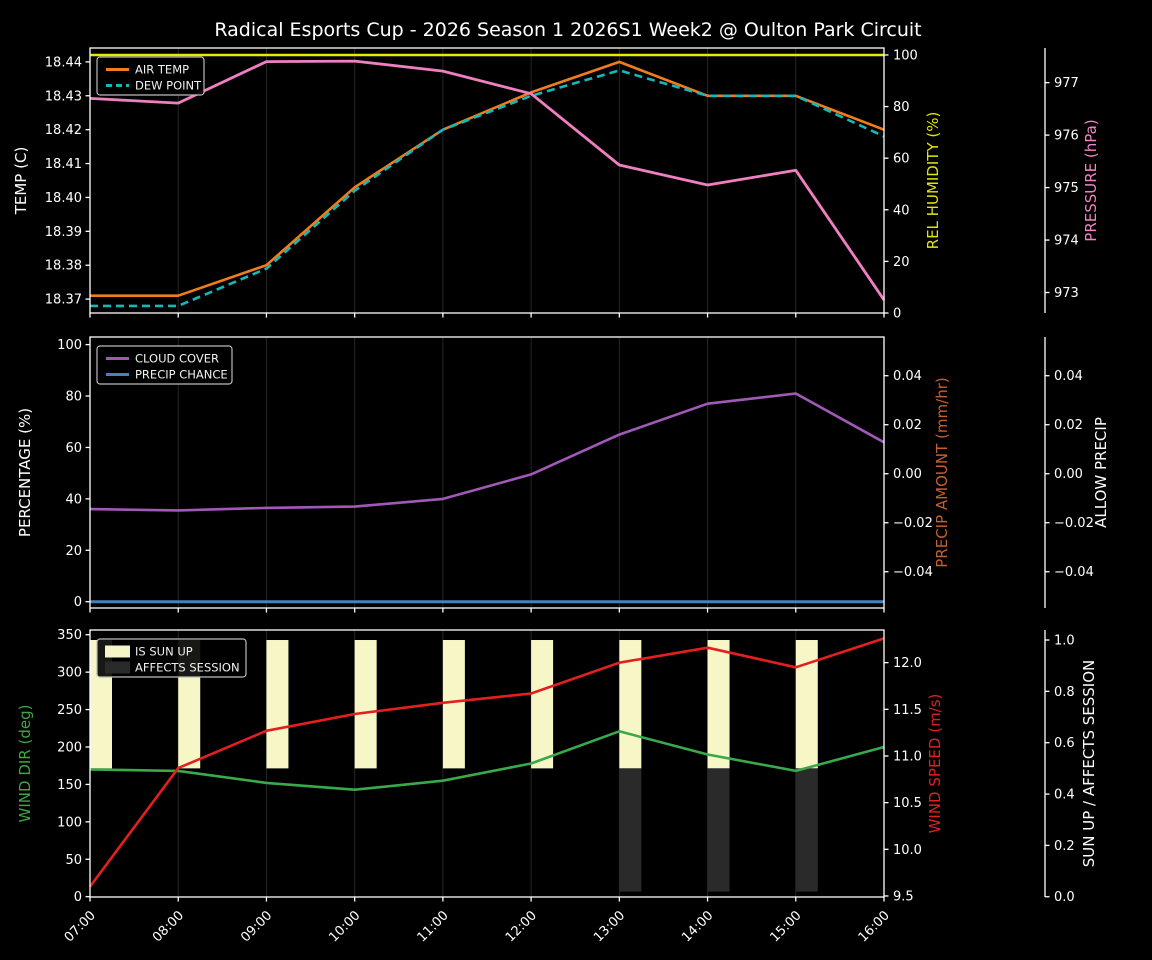 The image size is (1152, 960). I want to click on y-tick-label: 200, so click(69, 747).